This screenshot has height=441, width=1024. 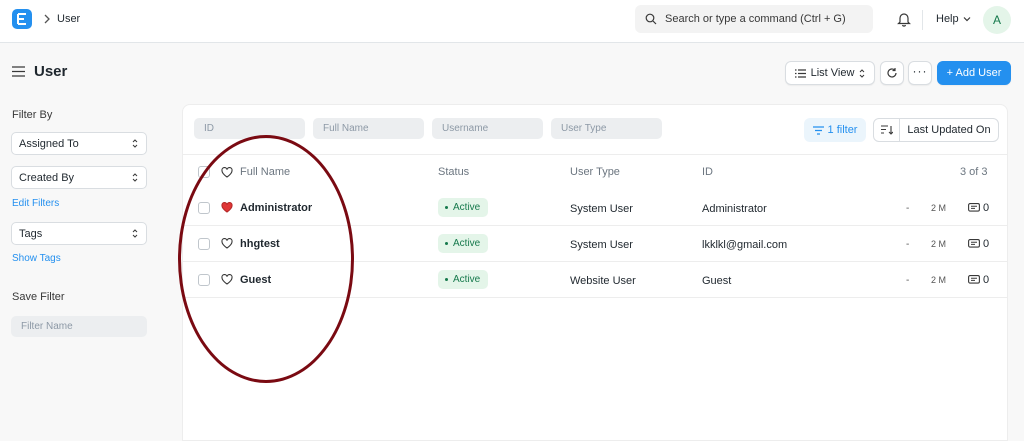 I want to click on navbar-divider, so click(x=922, y=20).